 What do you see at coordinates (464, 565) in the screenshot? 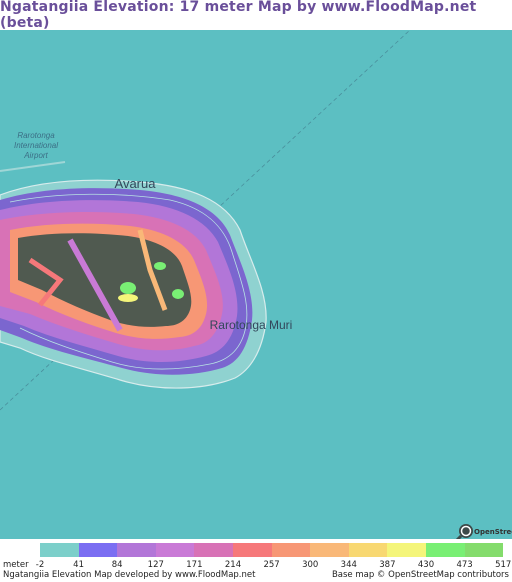
I see `legend-tick-label: 473` at bounding box center [464, 565].